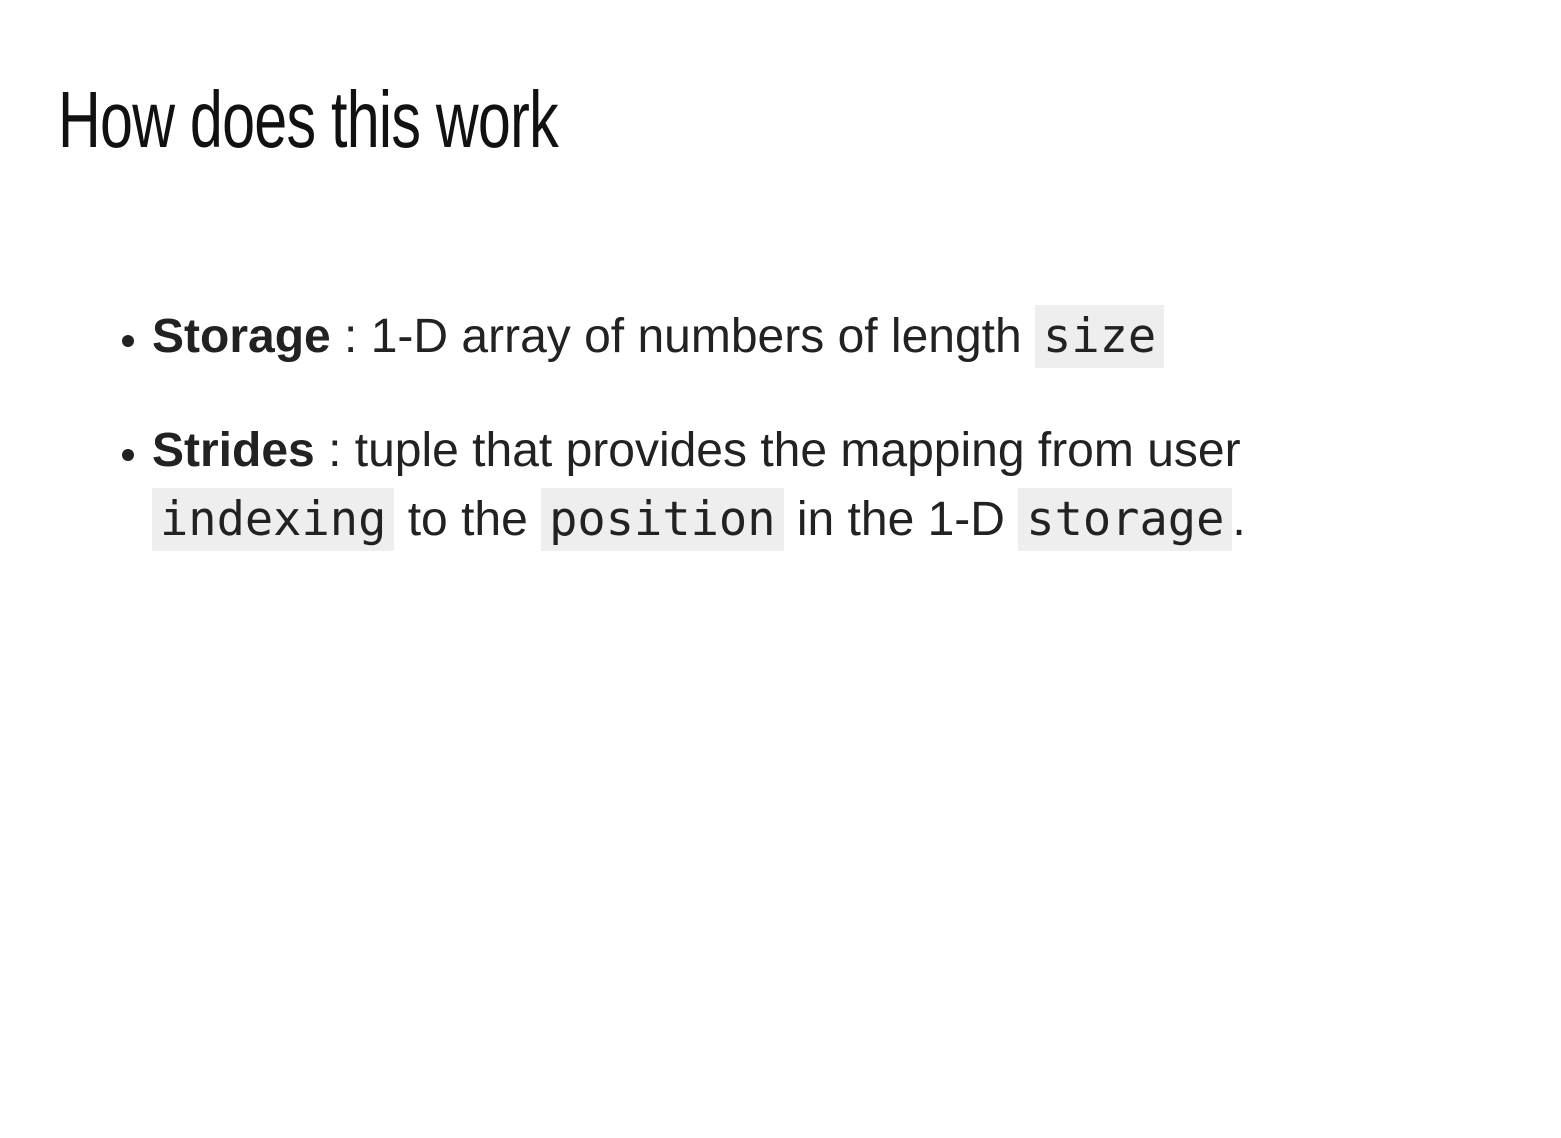 Image resolution: width=1561 pixels, height=1138 pixels. What do you see at coordinates (1125, 519) in the screenshot?
I see `inline-code: storage` at bounding box center [1125, 519].